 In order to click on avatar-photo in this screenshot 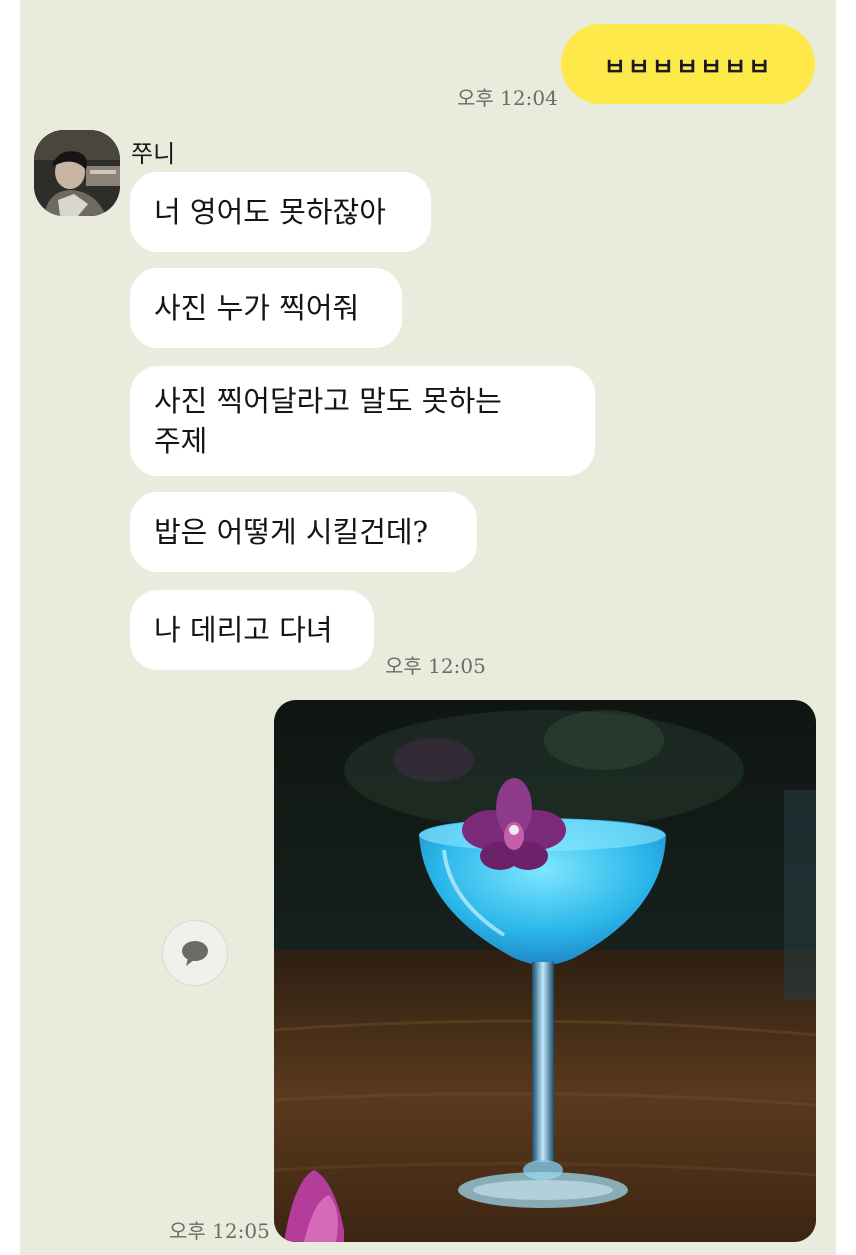, I will do `click(77, 173)`.